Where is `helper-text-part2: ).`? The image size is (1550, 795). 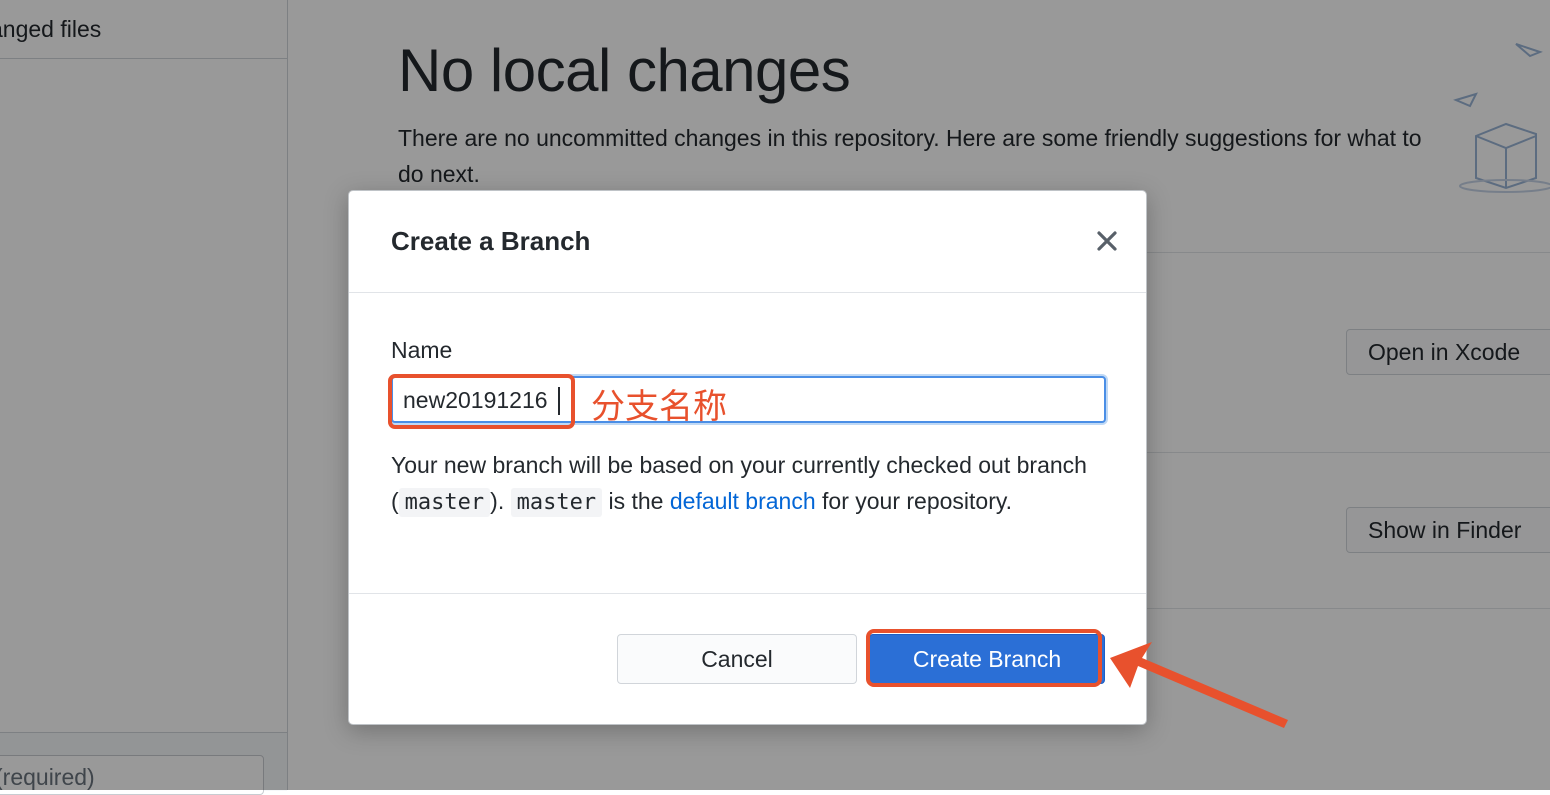
helper-text-part2: ). is located at coordinates (500, 501).